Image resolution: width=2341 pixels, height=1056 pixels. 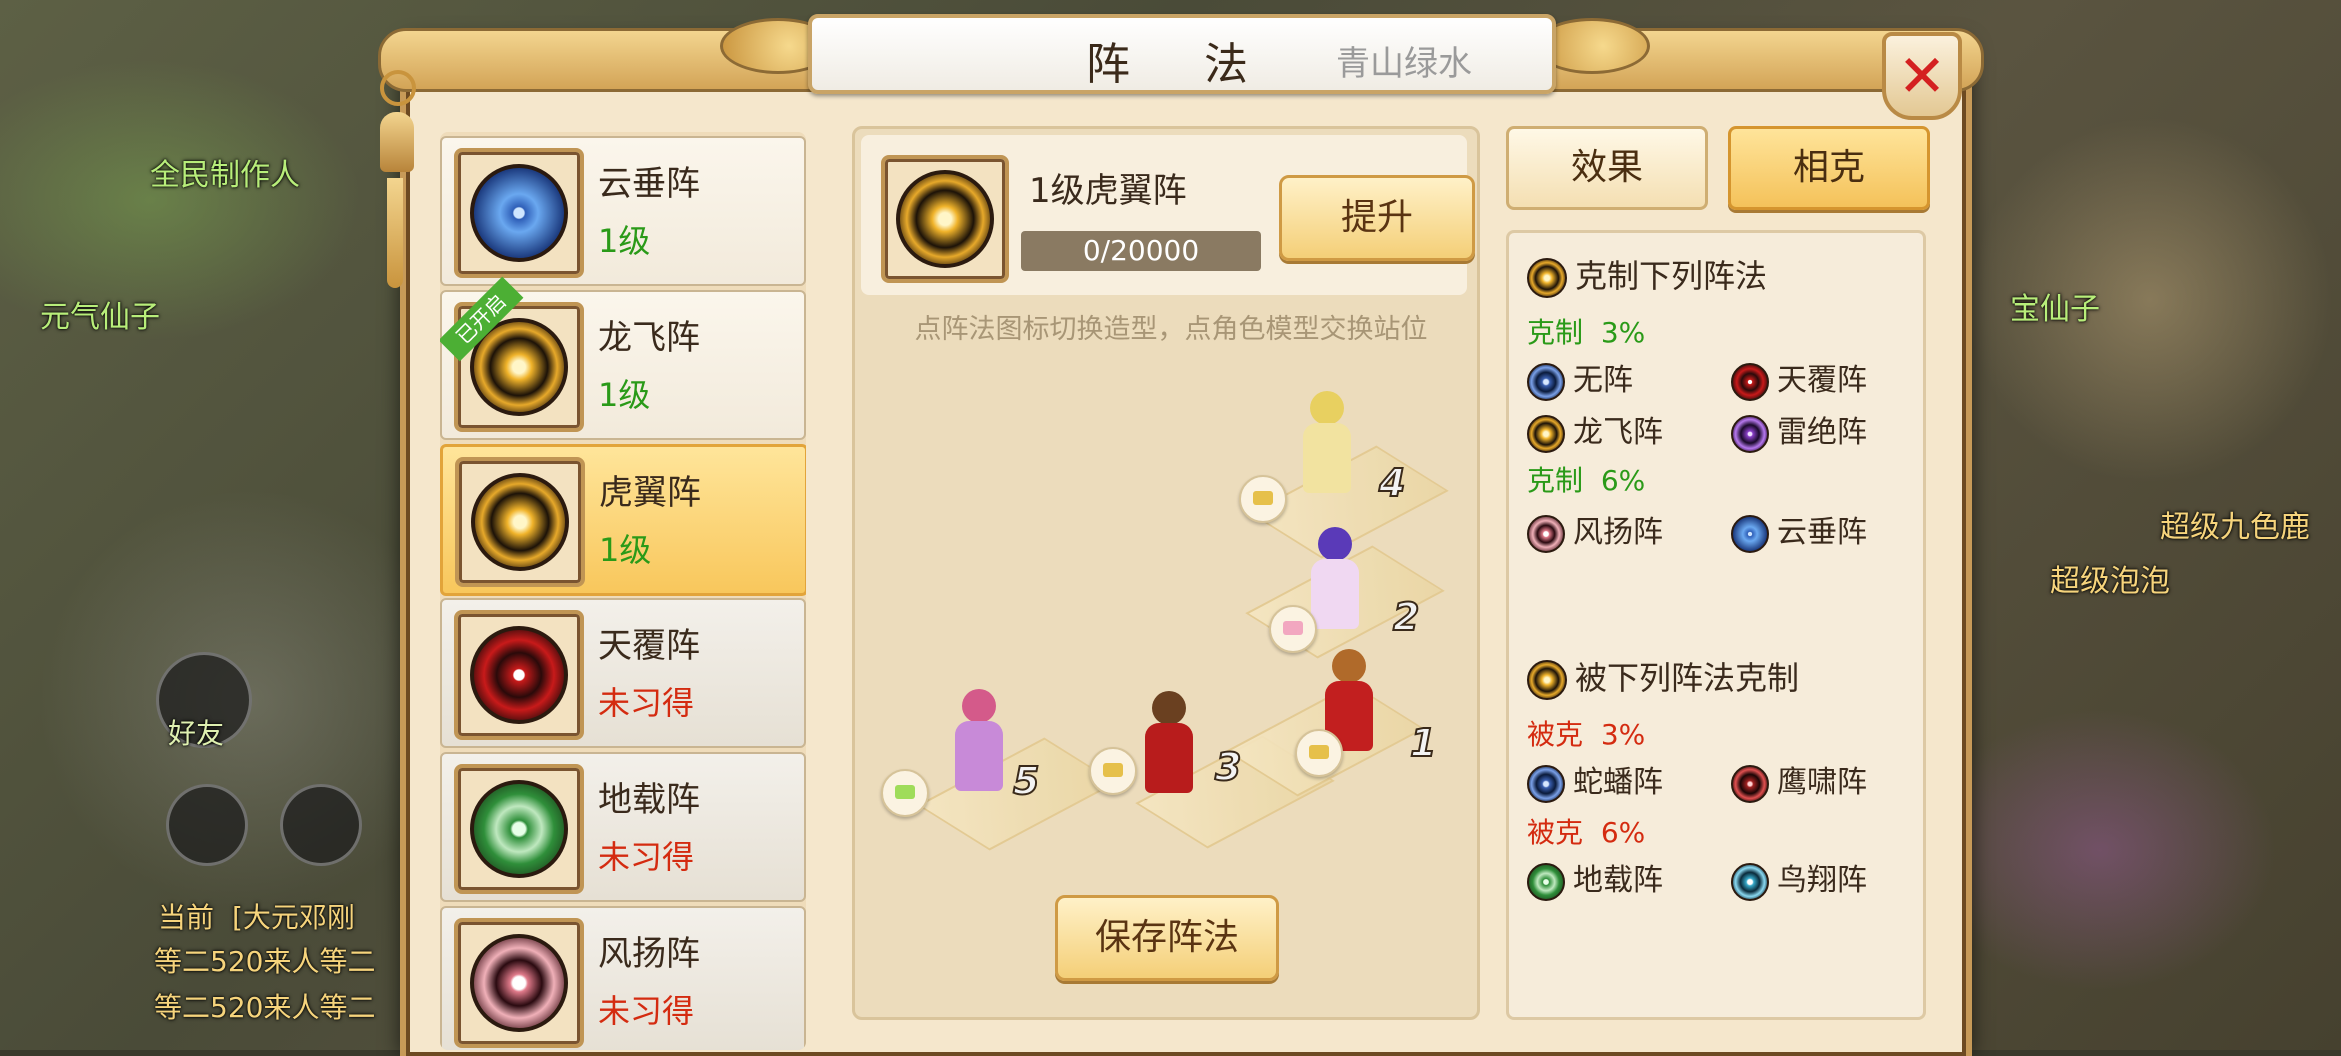 What do you see at coordinates (1141, 251) in the screenshot?
I see `experience-progress: 0/20000` at bounding box center [1141, 251].